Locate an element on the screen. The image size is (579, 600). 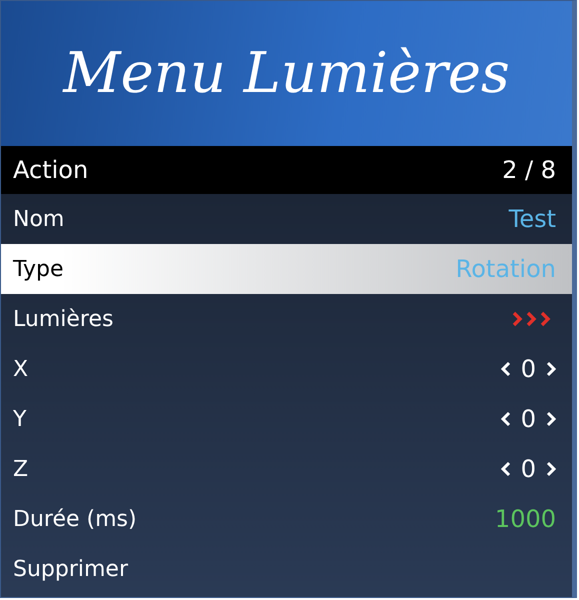
item-counter: 2 / 8 is located at coordinates (529, 170).